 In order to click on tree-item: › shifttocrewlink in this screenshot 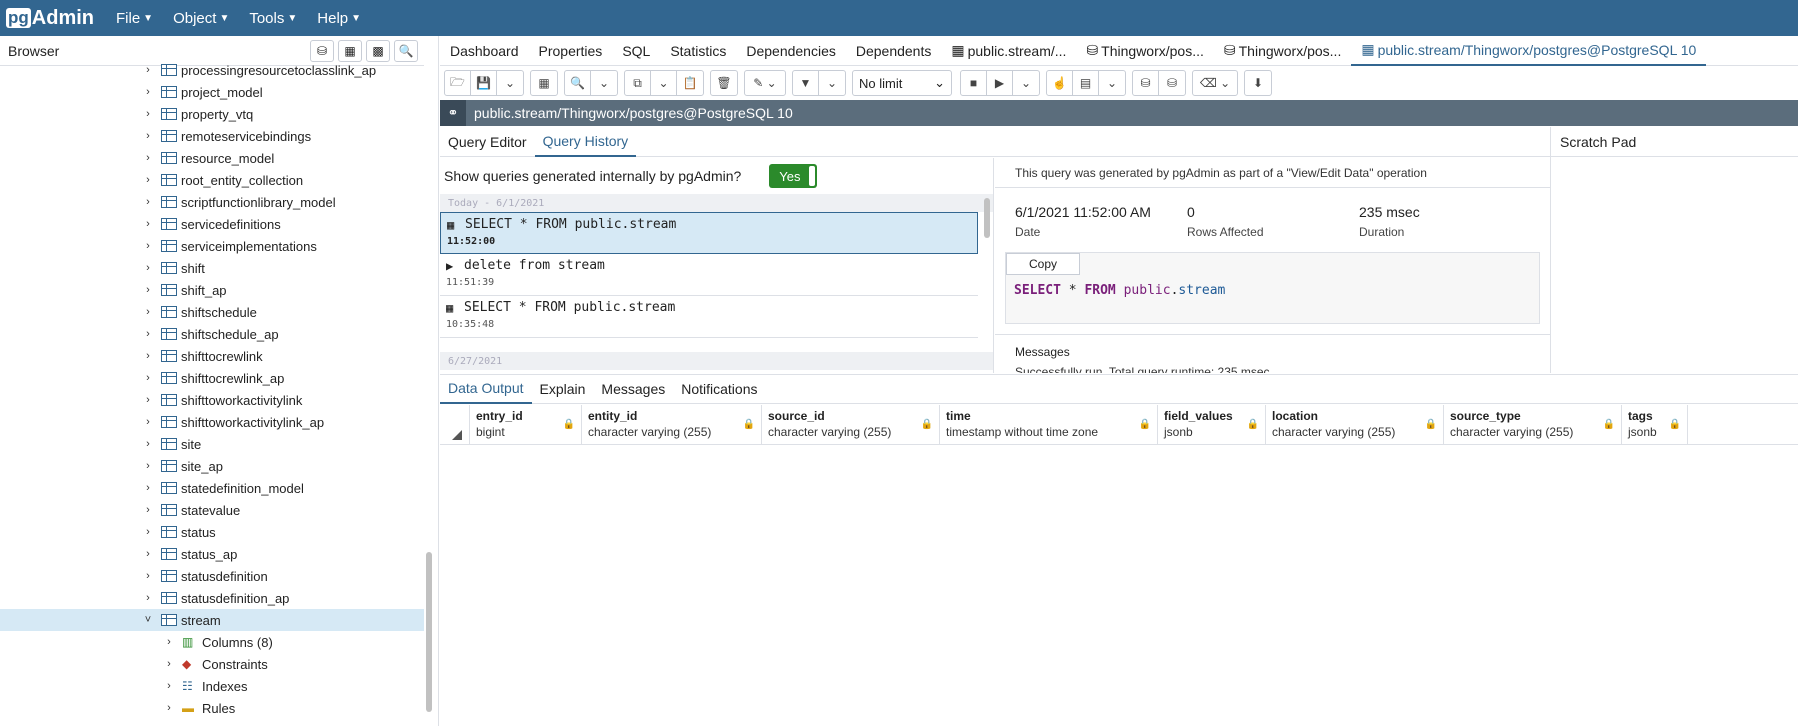, I will do `click(212, 356)`.